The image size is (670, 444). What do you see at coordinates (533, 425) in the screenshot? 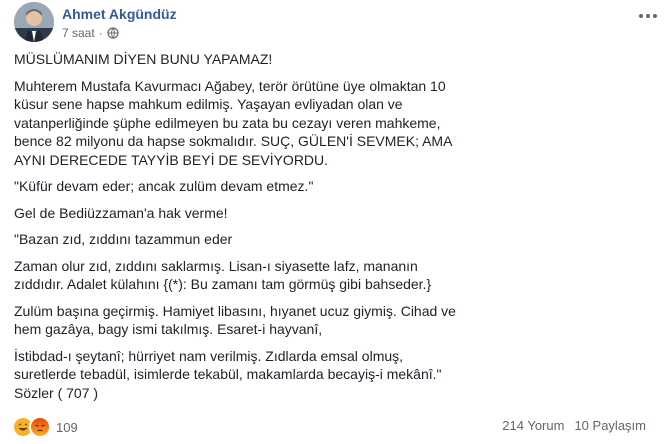
I see `comments-count-link: 214 Yorum` at bounding box center [533, 425].